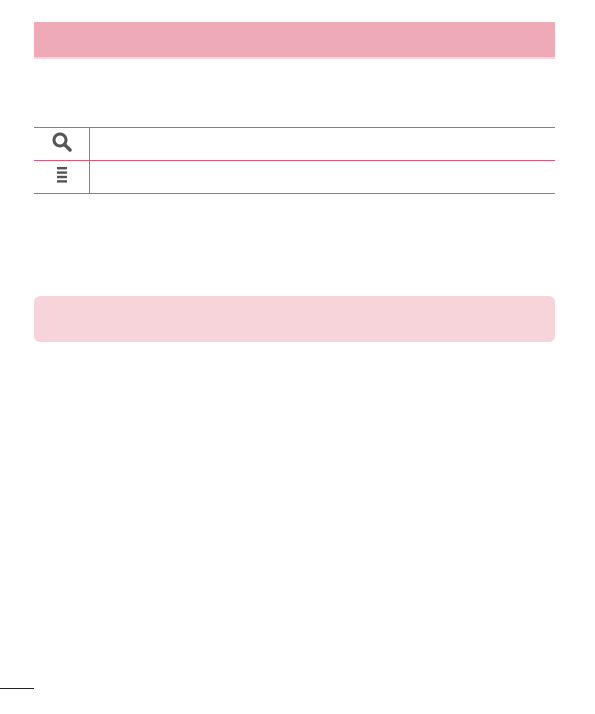 This screenshot has height=714, width=595. Describe the element at coordinates (61, 174) in the screenshot. I see `menu-icon` at that location.